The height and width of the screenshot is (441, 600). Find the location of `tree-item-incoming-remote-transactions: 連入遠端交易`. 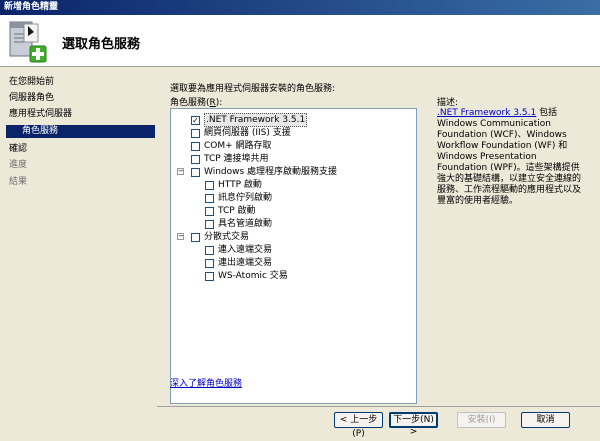

tree-item-incoming-remote-transactions: 連入遠端交易 is located at coordinates (238, 250).